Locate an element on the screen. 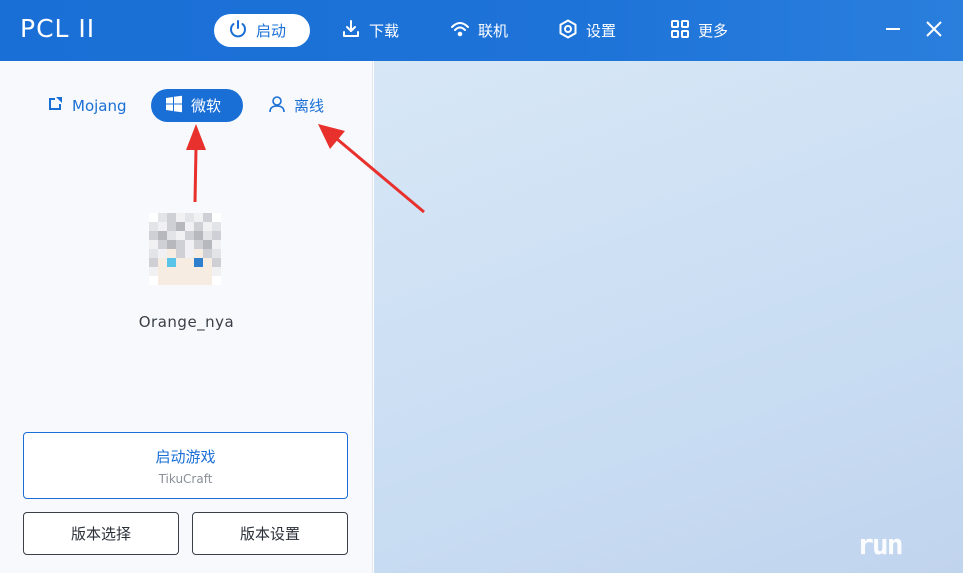 This screenshot has width=963, height=573. user-icon is located at coordinates (277, 106).